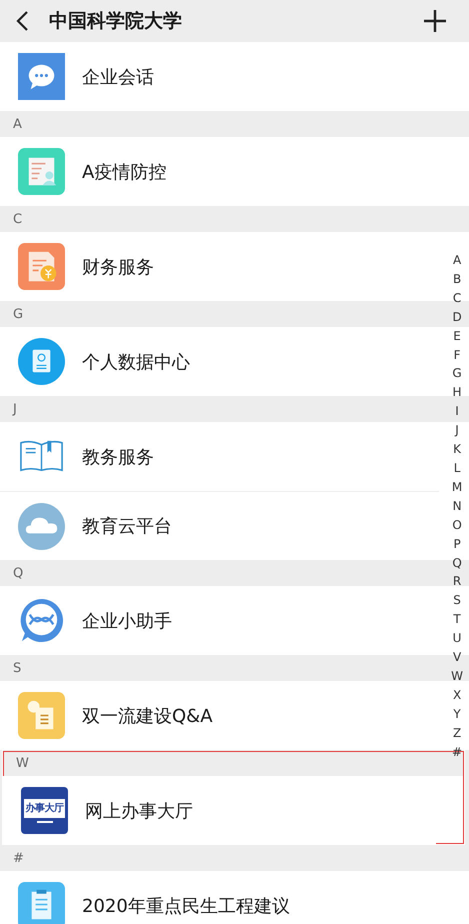  I want to click on index-letter: Y, so click(457, 714).